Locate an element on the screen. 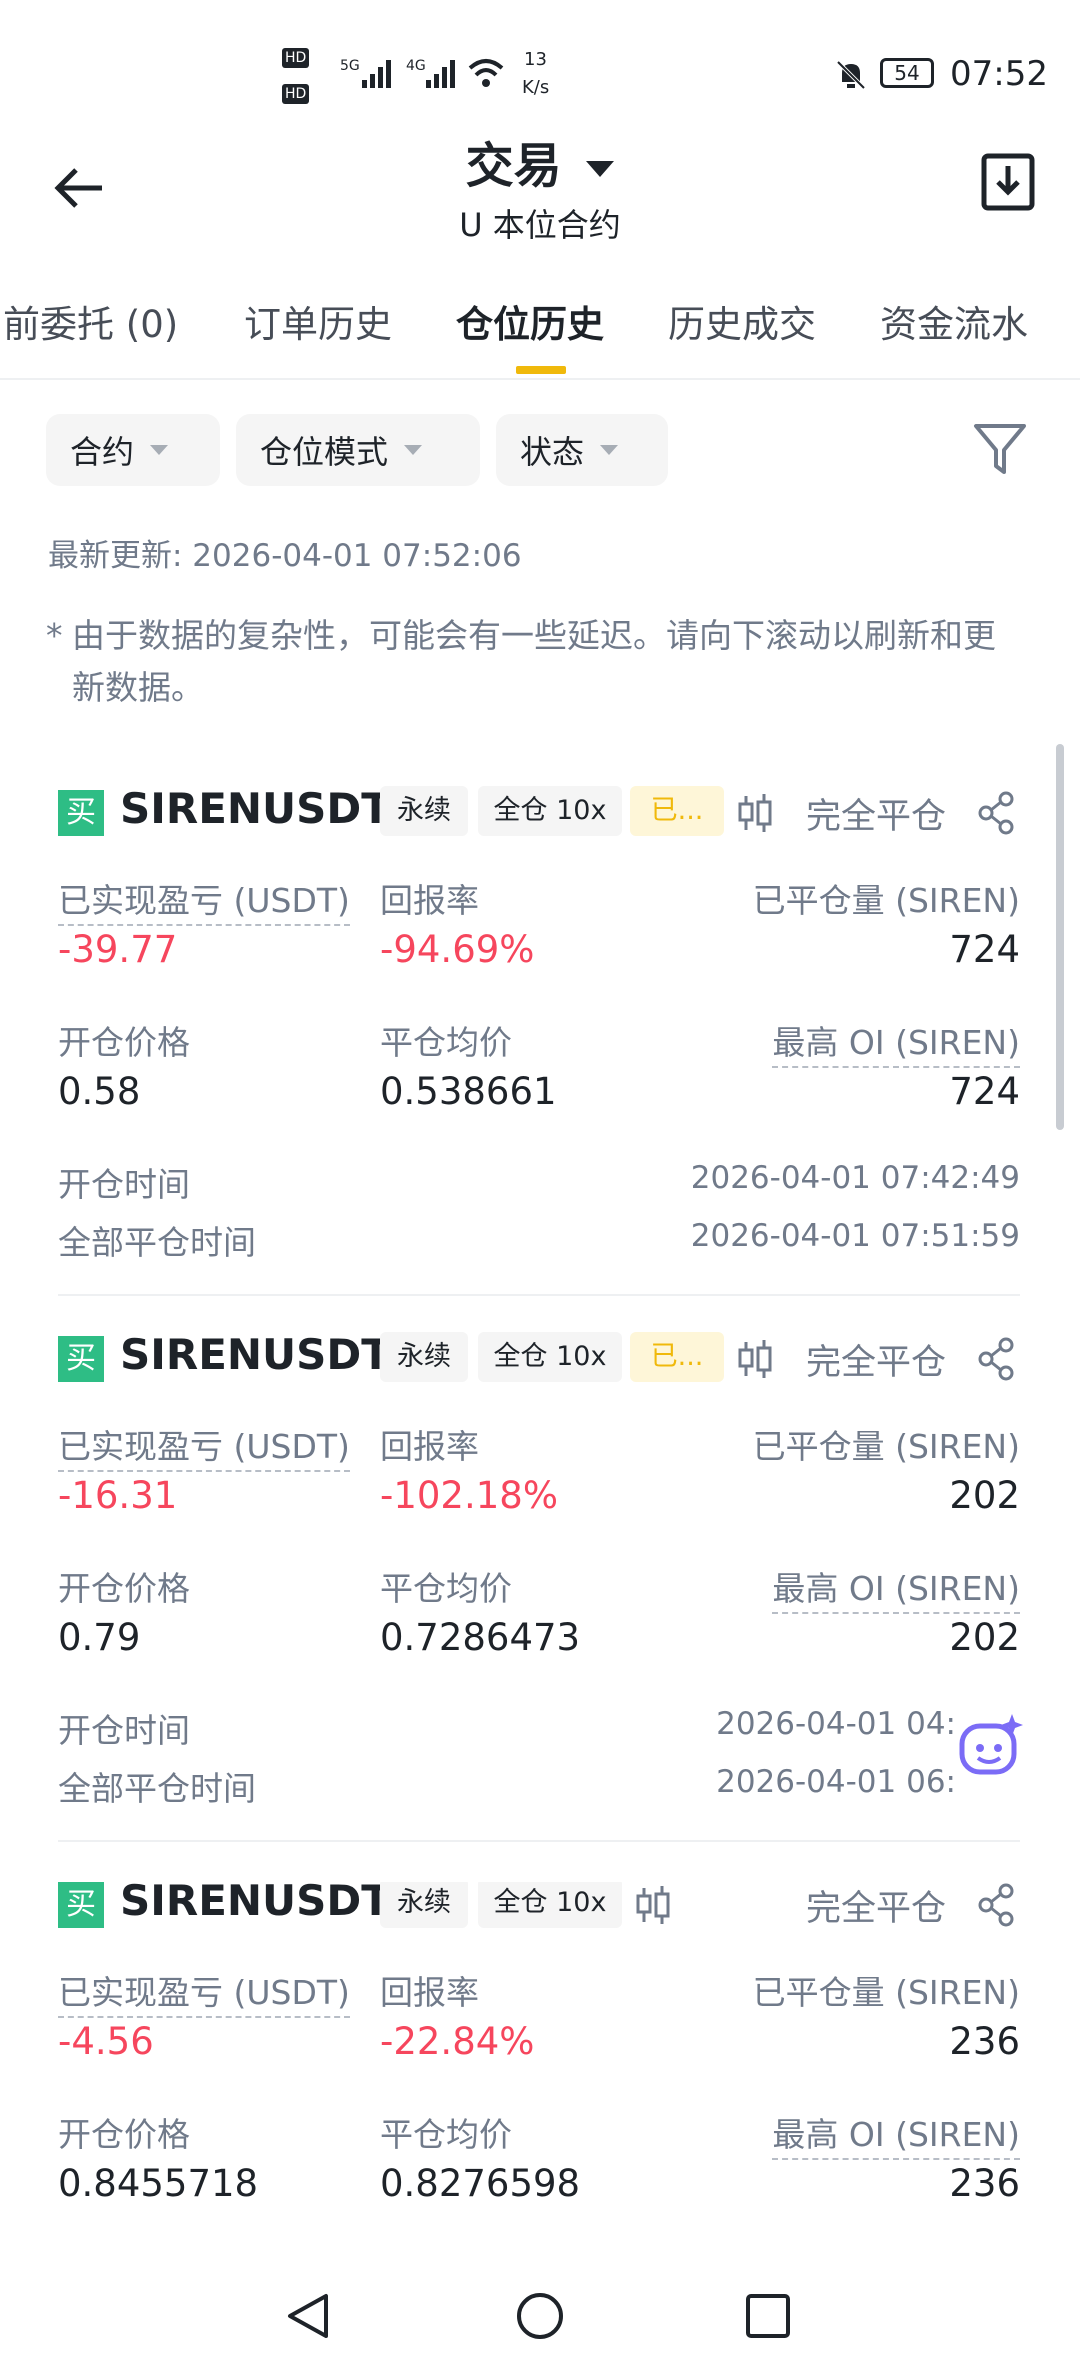 This screenshot has width=1080, height=2376. tab-position-history: 仓位历史 is located at coordinates (530, 321).